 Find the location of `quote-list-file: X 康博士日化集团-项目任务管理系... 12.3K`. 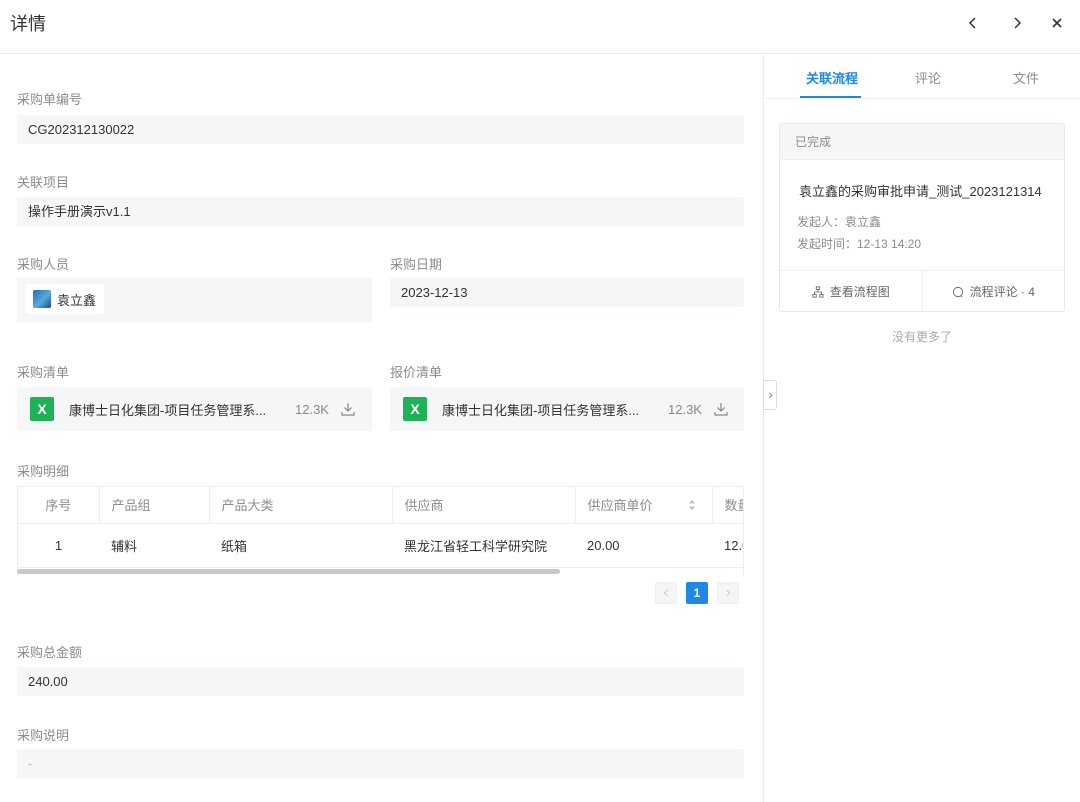

quote-list-file: X 康博士日化集团-项目任务管理系... 12.3K is located at coordinates (567, 409).